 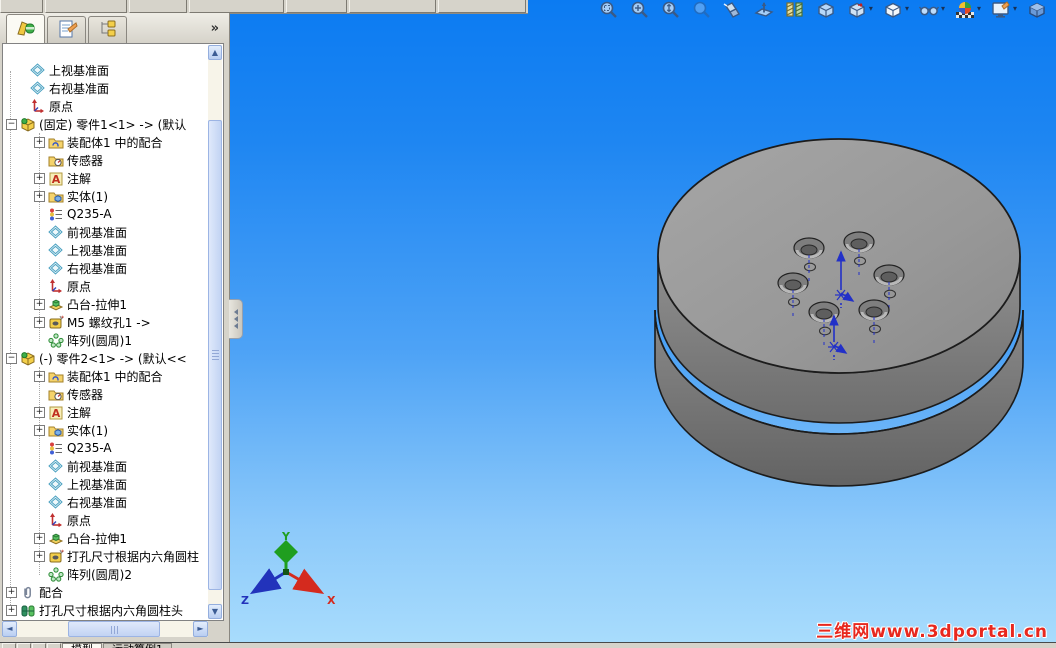 What do you see at coordinates (97, 304) in the screenshot?
I see `tree-item-label: 凸台-拉伸1` at bounding box center [97, 304].